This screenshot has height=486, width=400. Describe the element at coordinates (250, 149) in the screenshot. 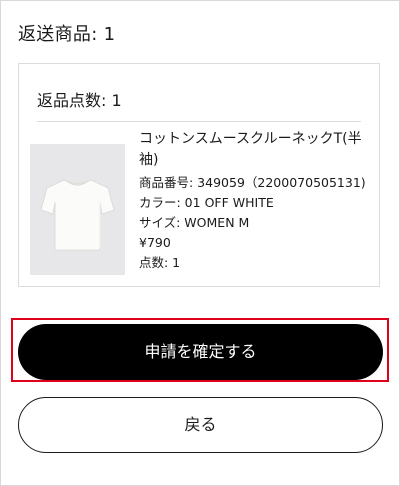

I see `product-name: コットンスムースクルーネックT(半袖)` at that location.